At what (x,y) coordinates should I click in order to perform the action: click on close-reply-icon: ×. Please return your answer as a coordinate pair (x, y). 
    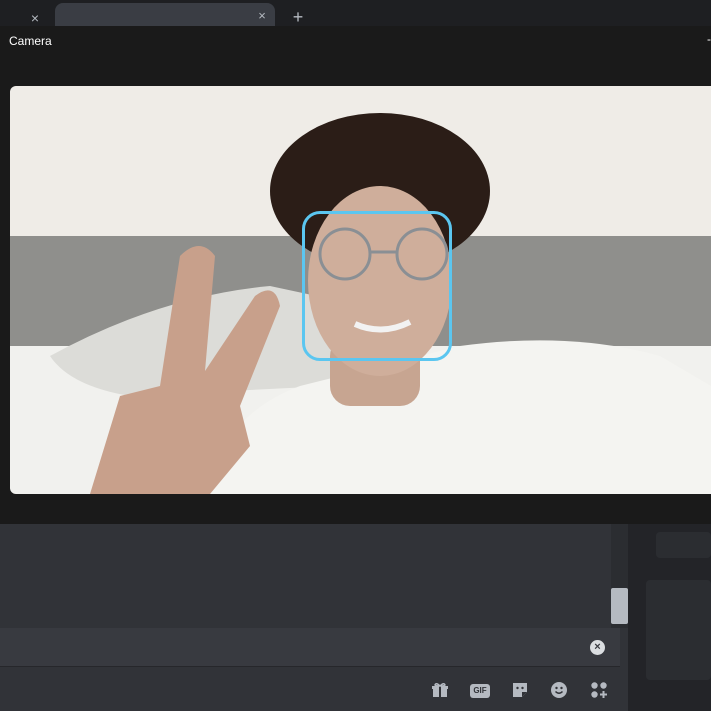
    Looking at the image, I should click on (597, 647).